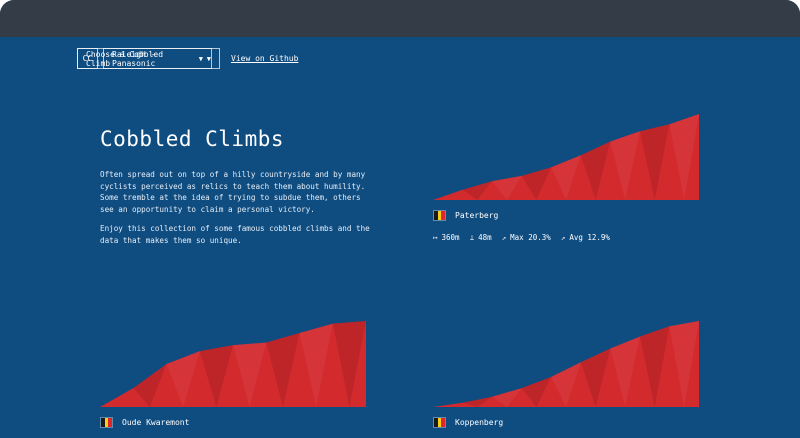  What do you see at coordinates (125, 58) in the screenshot?
I see `climb-select-label: Choose a Cobbled Climb` at bounding box center [125, 58].